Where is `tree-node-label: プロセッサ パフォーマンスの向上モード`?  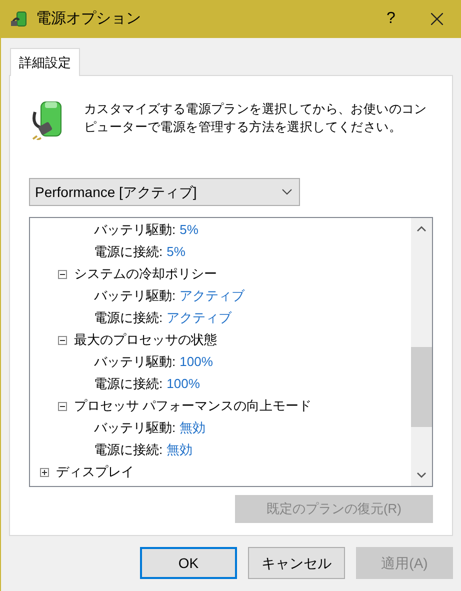
tree-node-label: プロセッサ パフォーマンスの向上モード is located at coordinates (193, 406).